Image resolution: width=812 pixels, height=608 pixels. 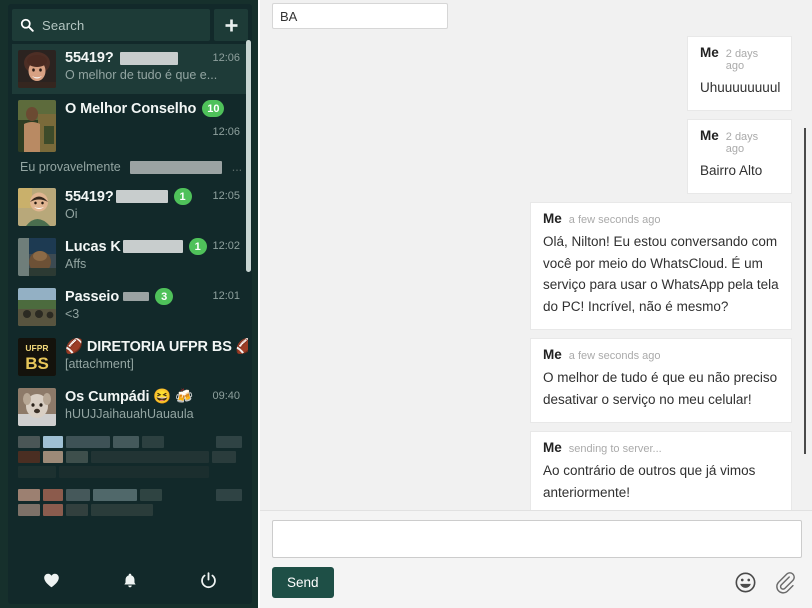 I want to click on sidebar-footer, so click(x=130, y=580).